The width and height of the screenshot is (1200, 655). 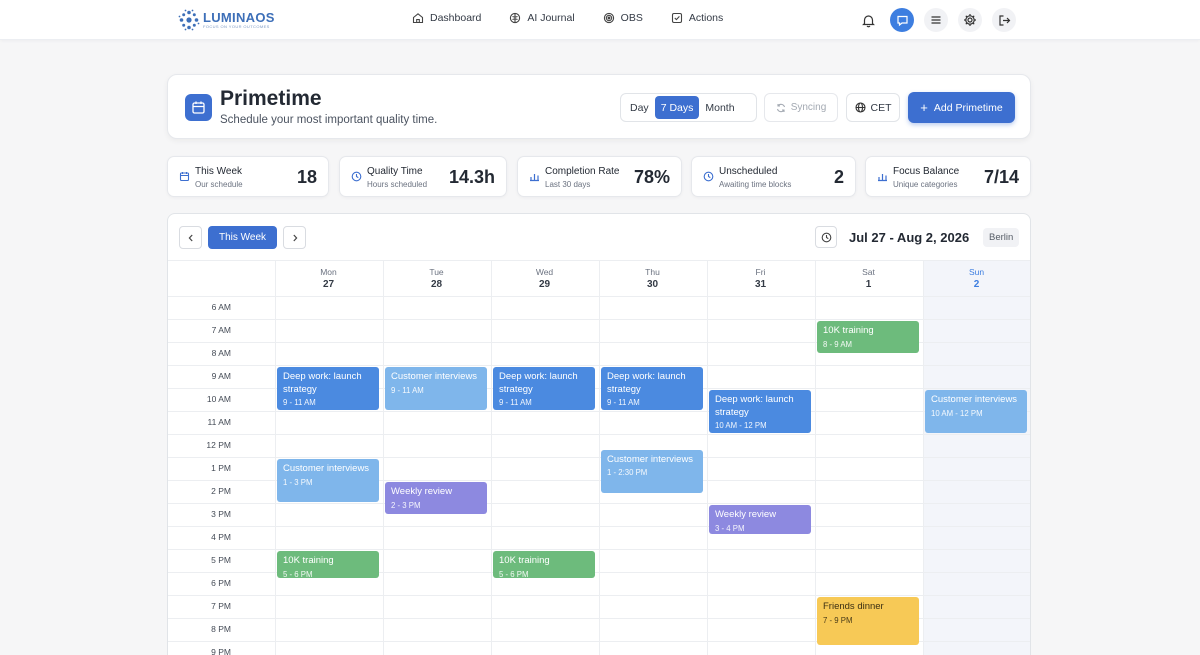 I want to click on stat-focus-balance: Focus Balance Unique categories 7/14, so click(x=948, y=176).